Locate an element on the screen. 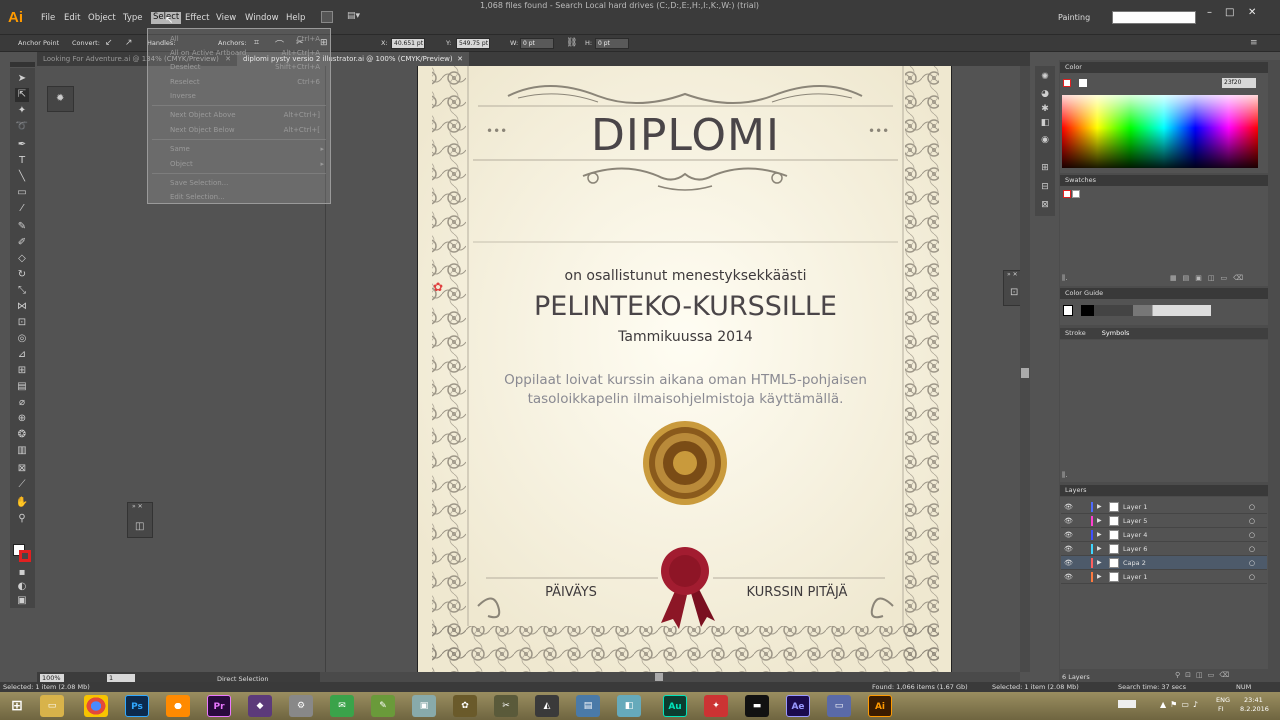  lasso-tool-icon: ➰ is located at coordinates (22, 127).